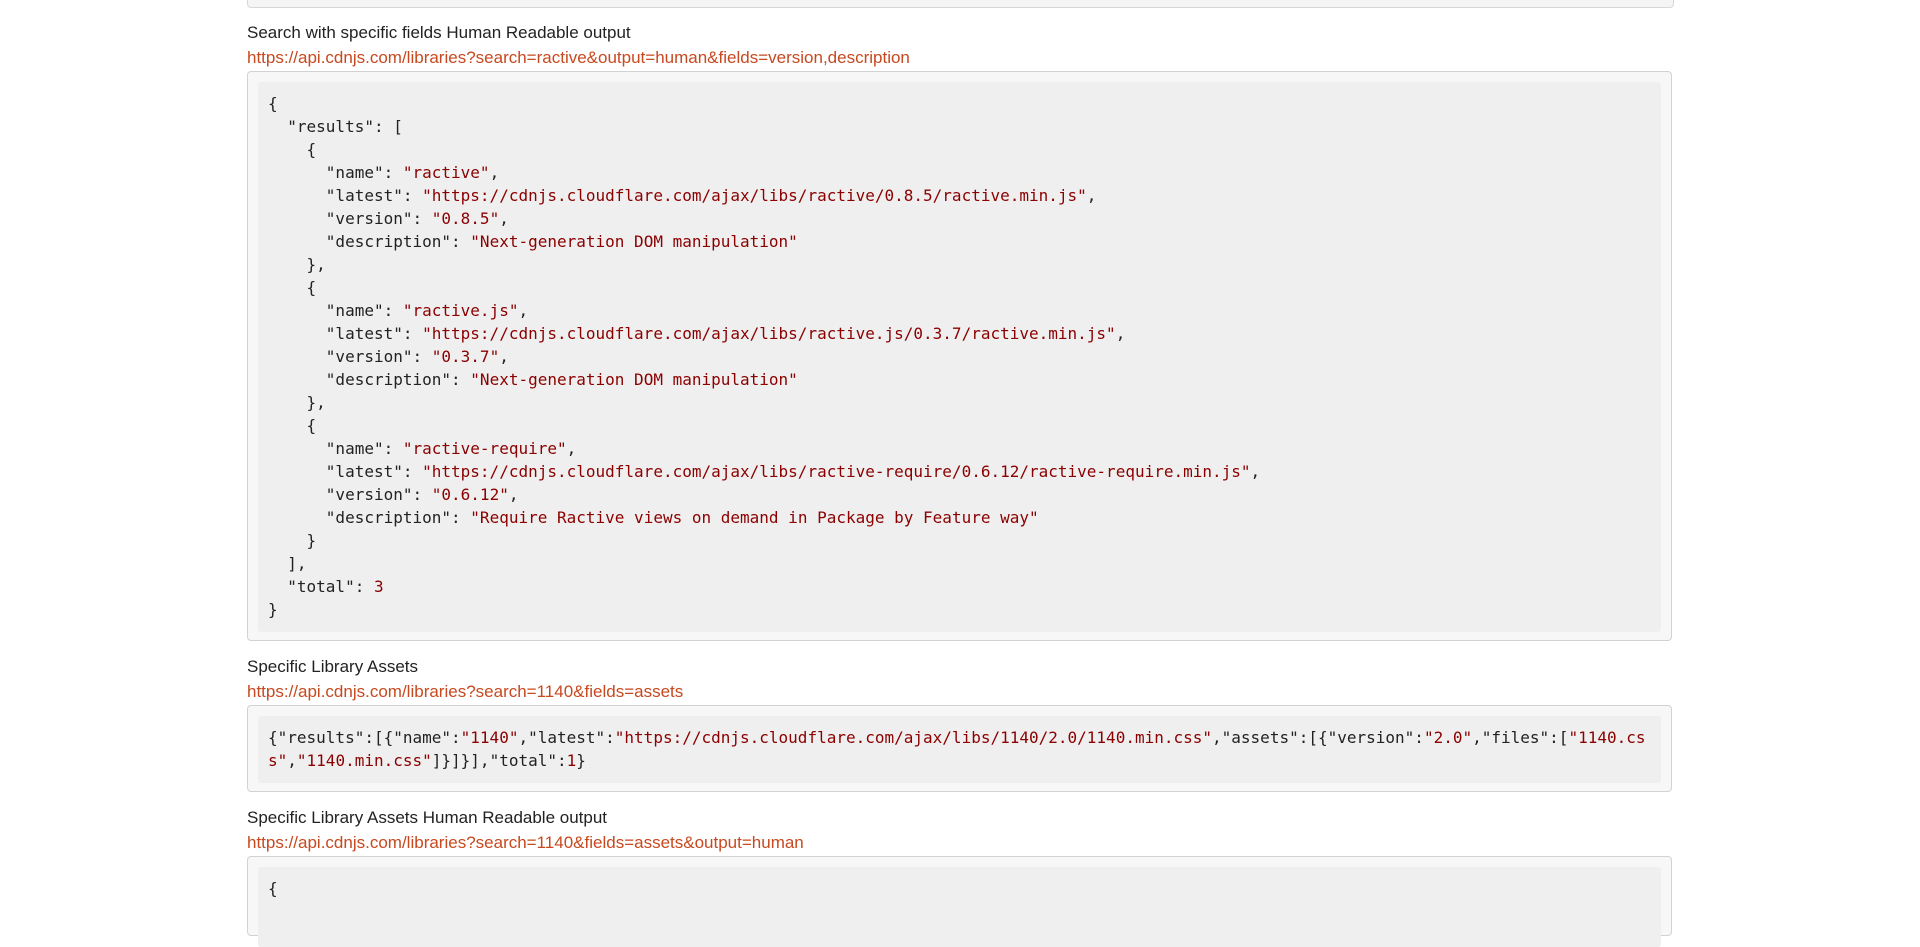 The height and width of the screenshot is (947, 1920). Describe the element at coordinates (960, 4) in the screenshot. I see `previous-code-block` at that location.